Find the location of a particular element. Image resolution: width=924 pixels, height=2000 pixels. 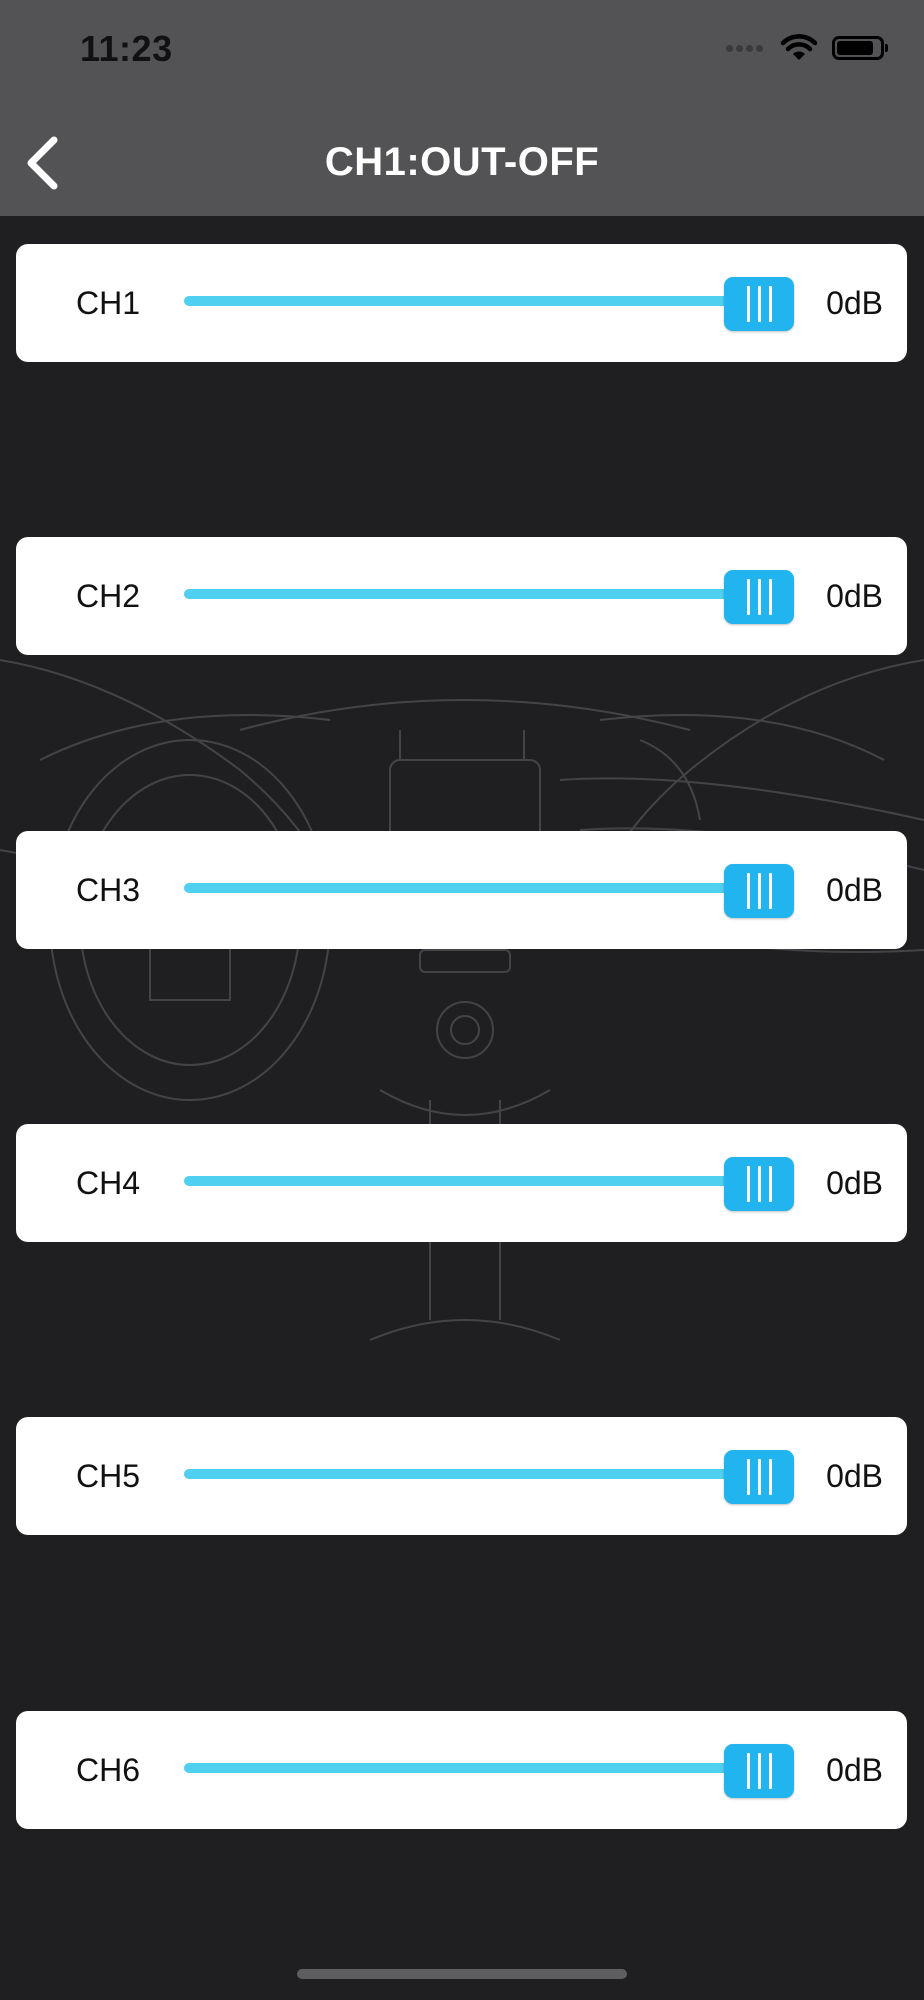

status-icons is located at coordinates (807, 48).